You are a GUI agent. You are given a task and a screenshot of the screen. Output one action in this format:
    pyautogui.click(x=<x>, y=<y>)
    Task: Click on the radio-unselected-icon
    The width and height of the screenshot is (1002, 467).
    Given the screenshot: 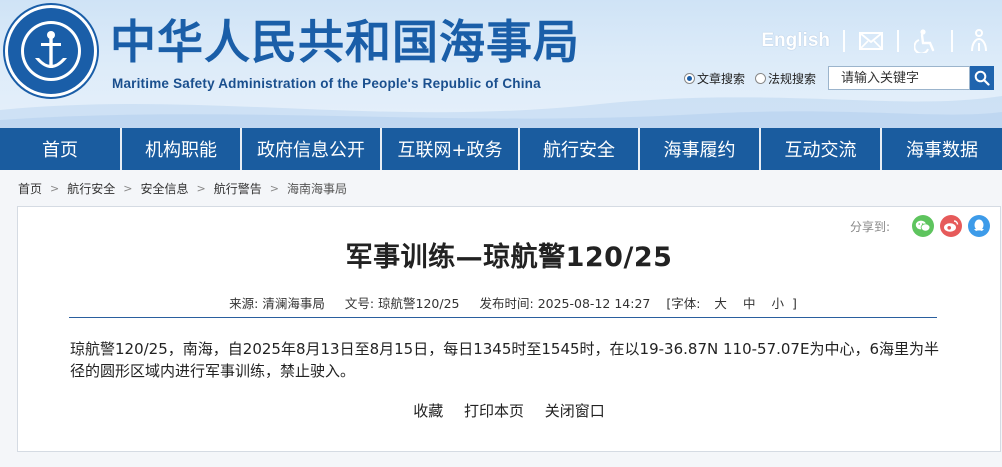 What is the action you would take?
    pyautogui.click(x=761, y=78)
    